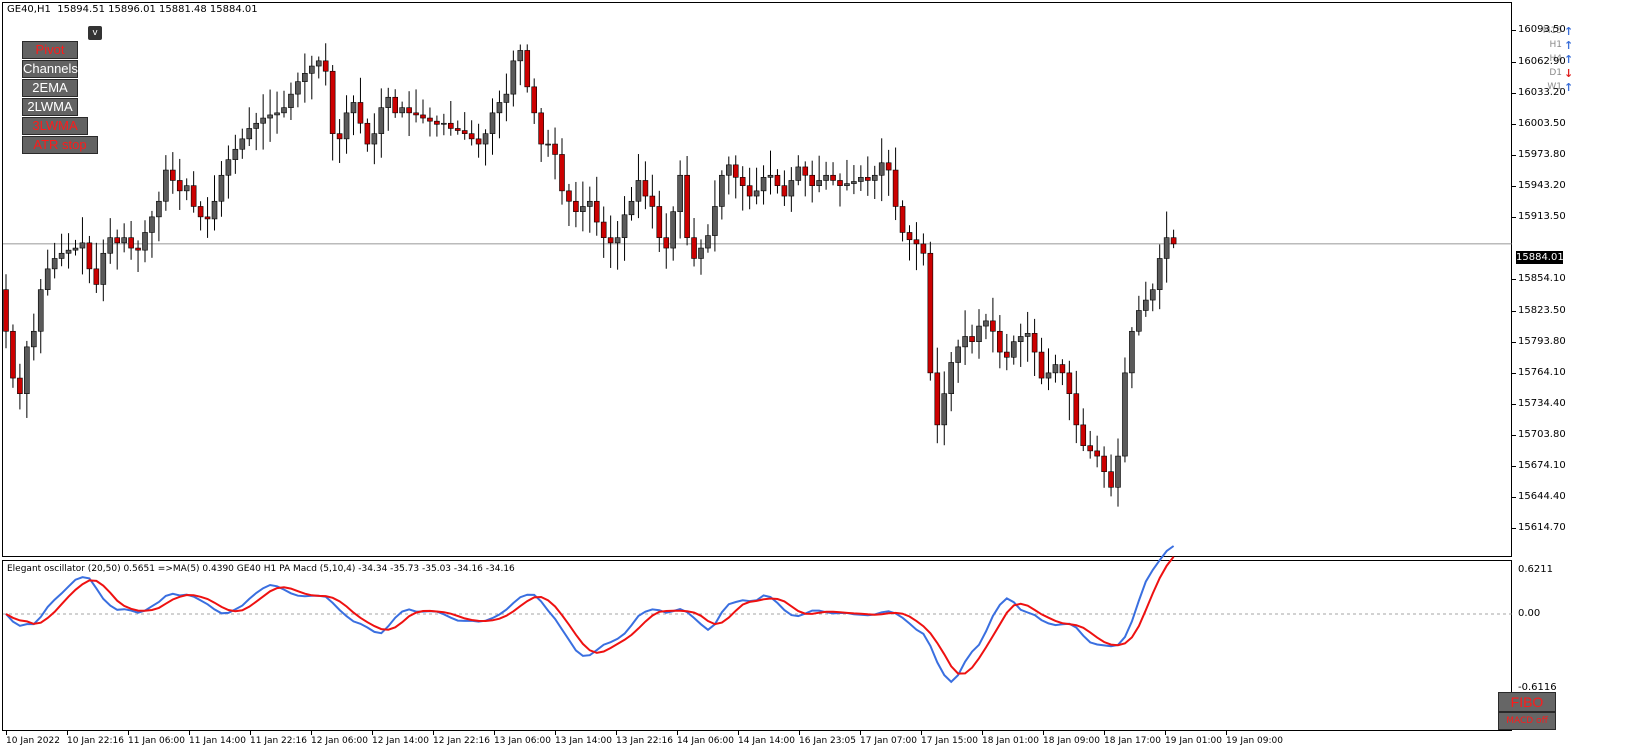 Image resolution: width=1652 pixels, height=752 pixels. Describe the element at coordinates (1542, 527) in the screenshot. I see `price-axis-label: 15614.70` at that location.